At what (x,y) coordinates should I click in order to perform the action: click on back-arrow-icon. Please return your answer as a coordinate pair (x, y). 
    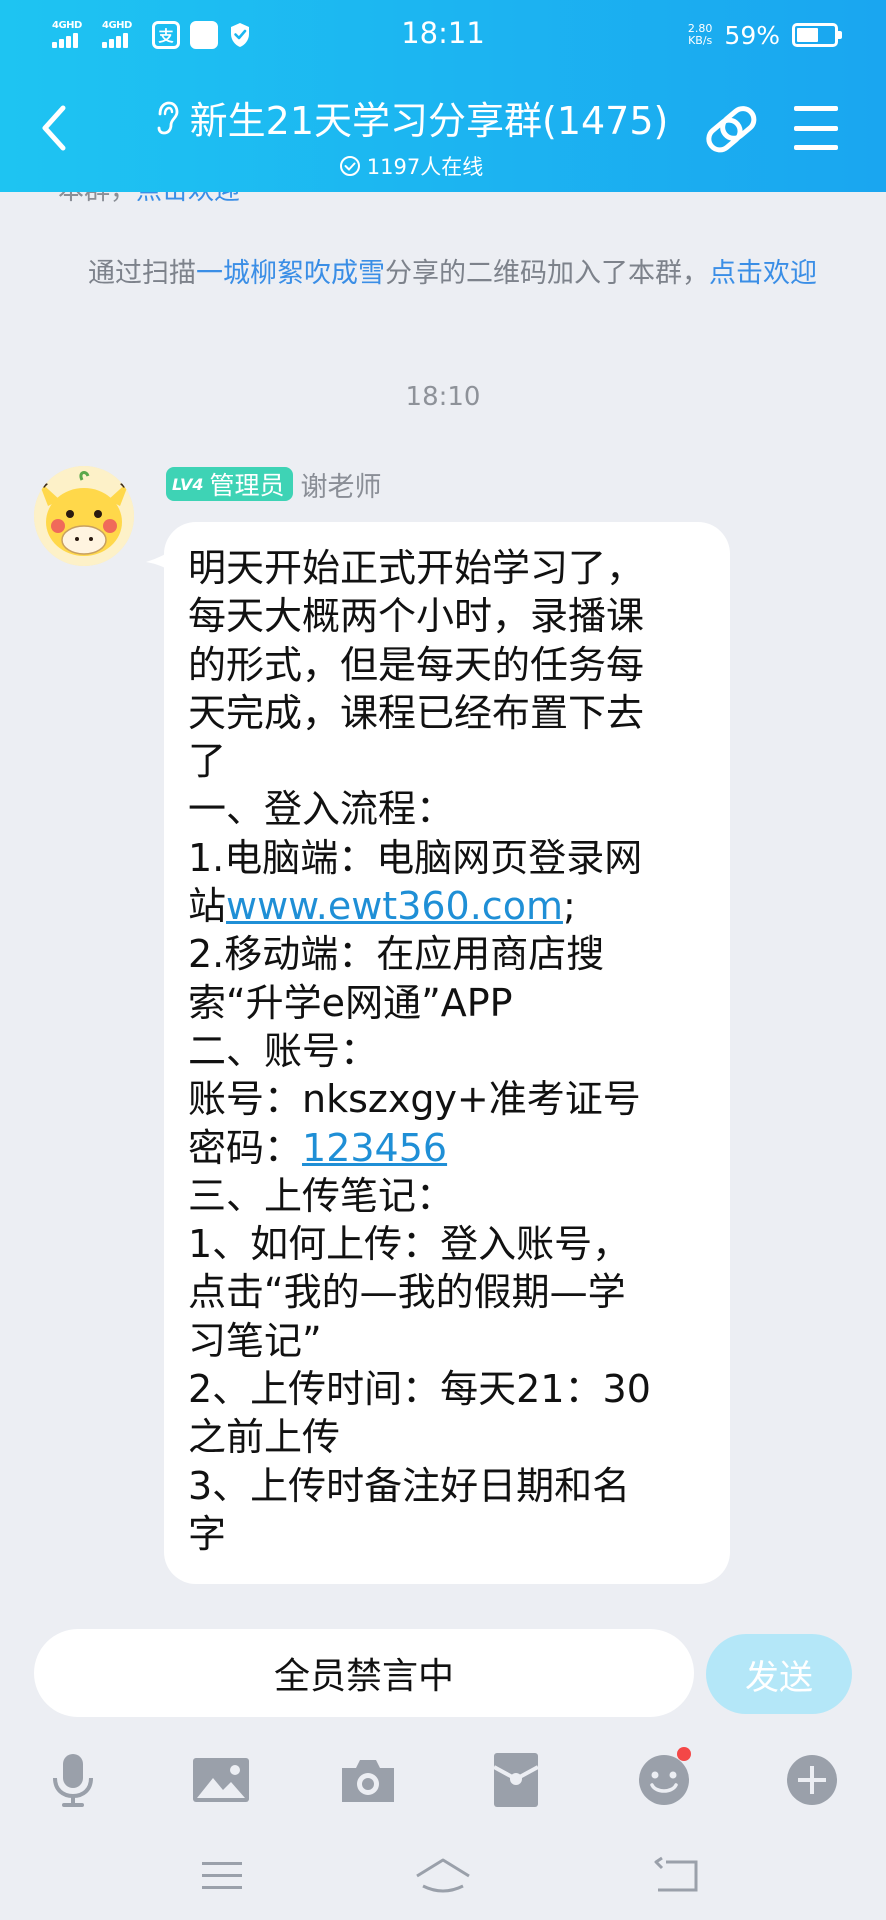
    Looking at the image, I should click on (54, 128).